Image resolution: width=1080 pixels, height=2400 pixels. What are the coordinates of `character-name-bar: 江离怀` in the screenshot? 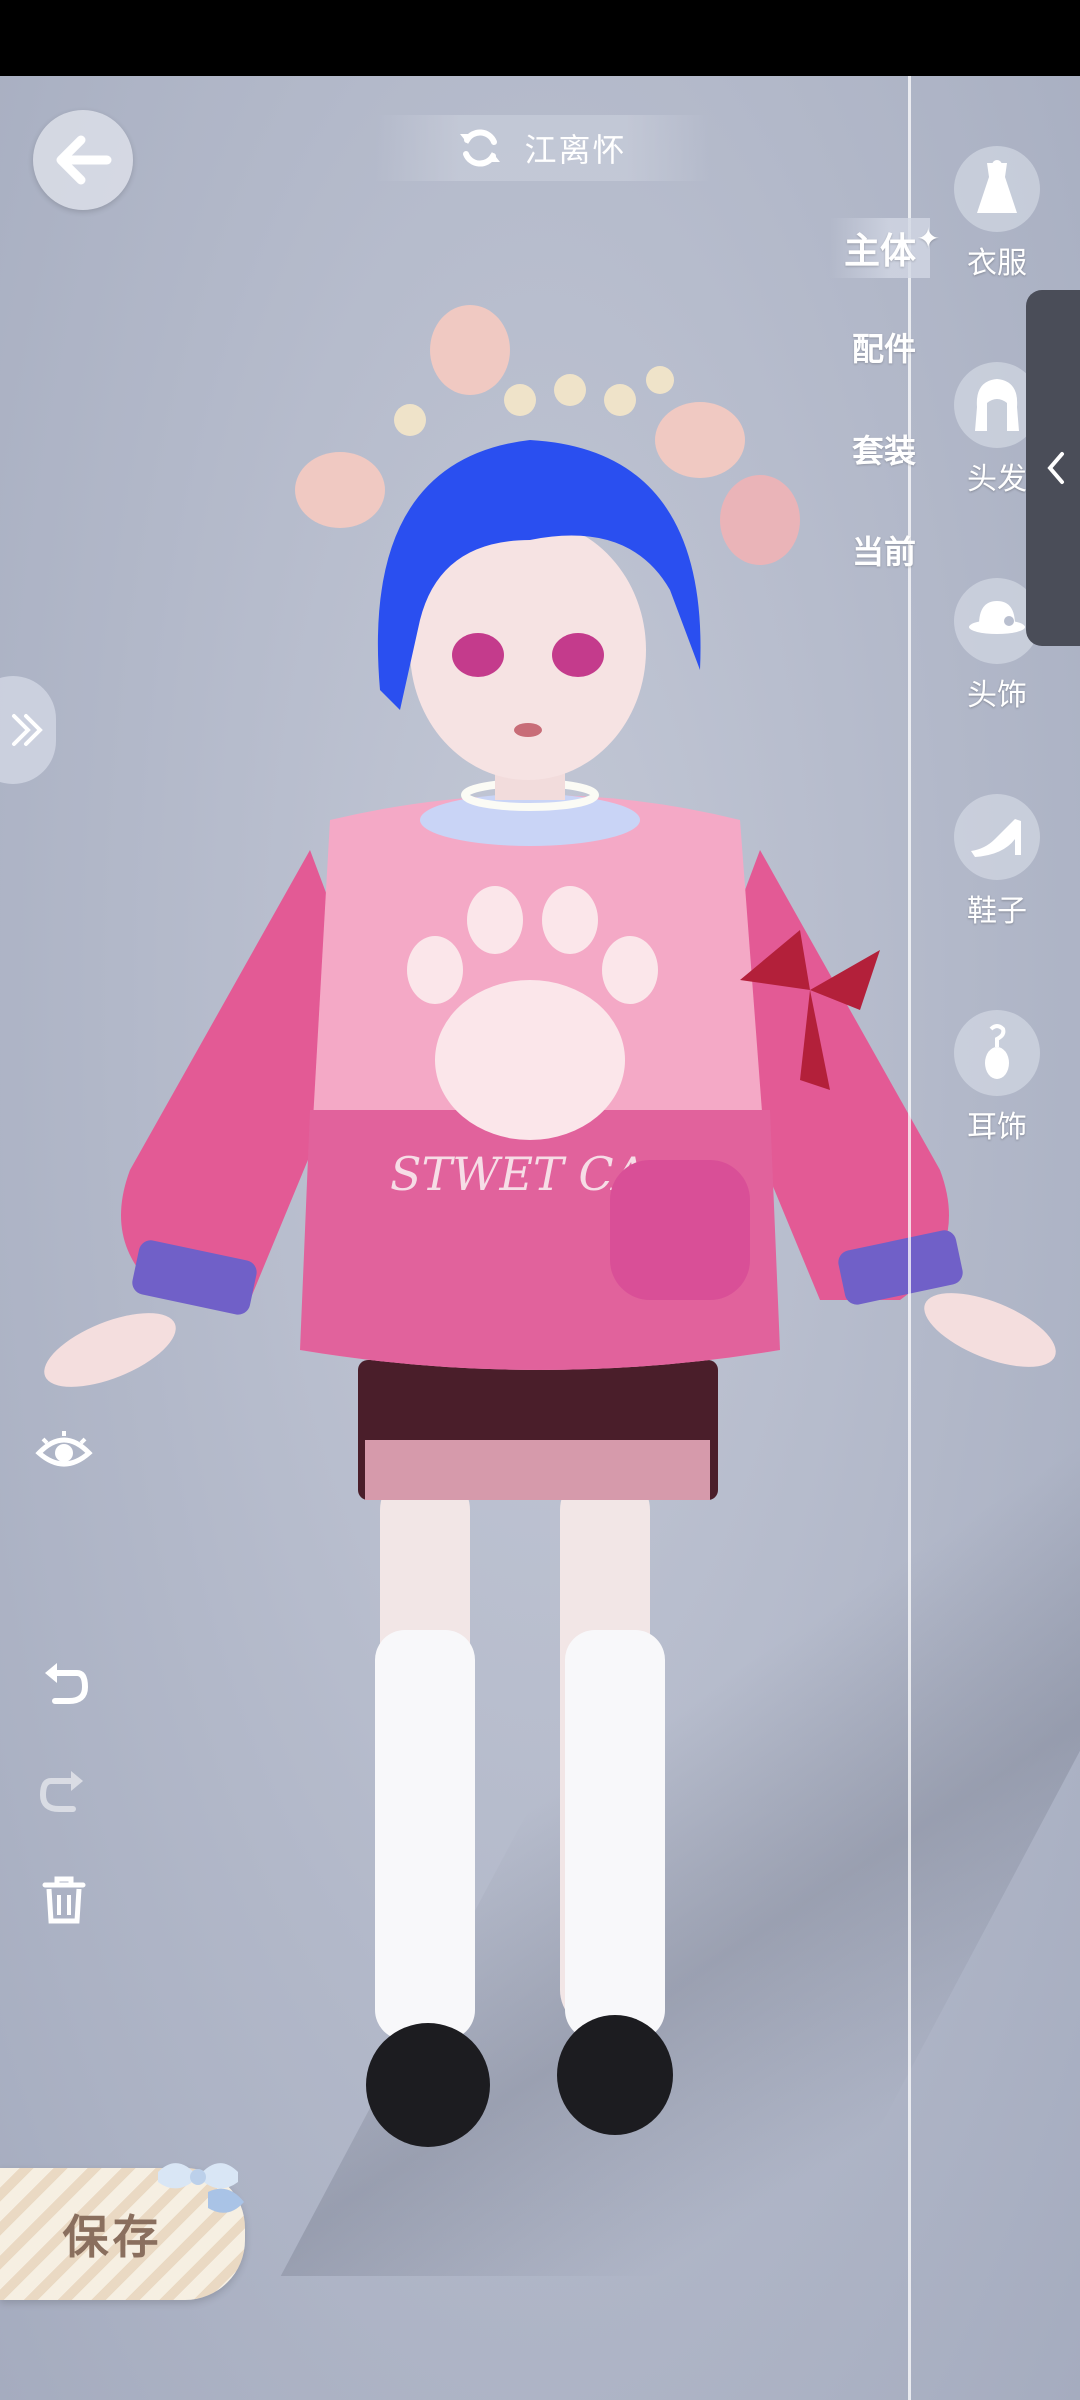 It's located at (542, 148).